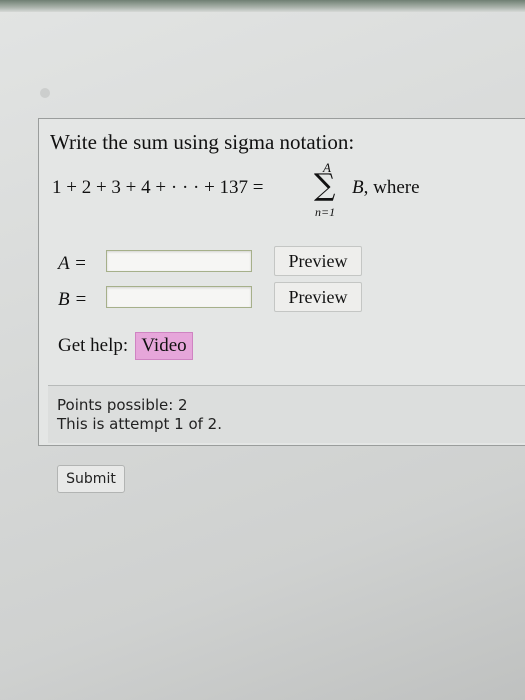 The height and width of the screenshot is (700, 525). What do you see at coordinates (325, 185) in the screenshot?
I see `sigma-symbol: ∑` at bounding box center [325, 185].